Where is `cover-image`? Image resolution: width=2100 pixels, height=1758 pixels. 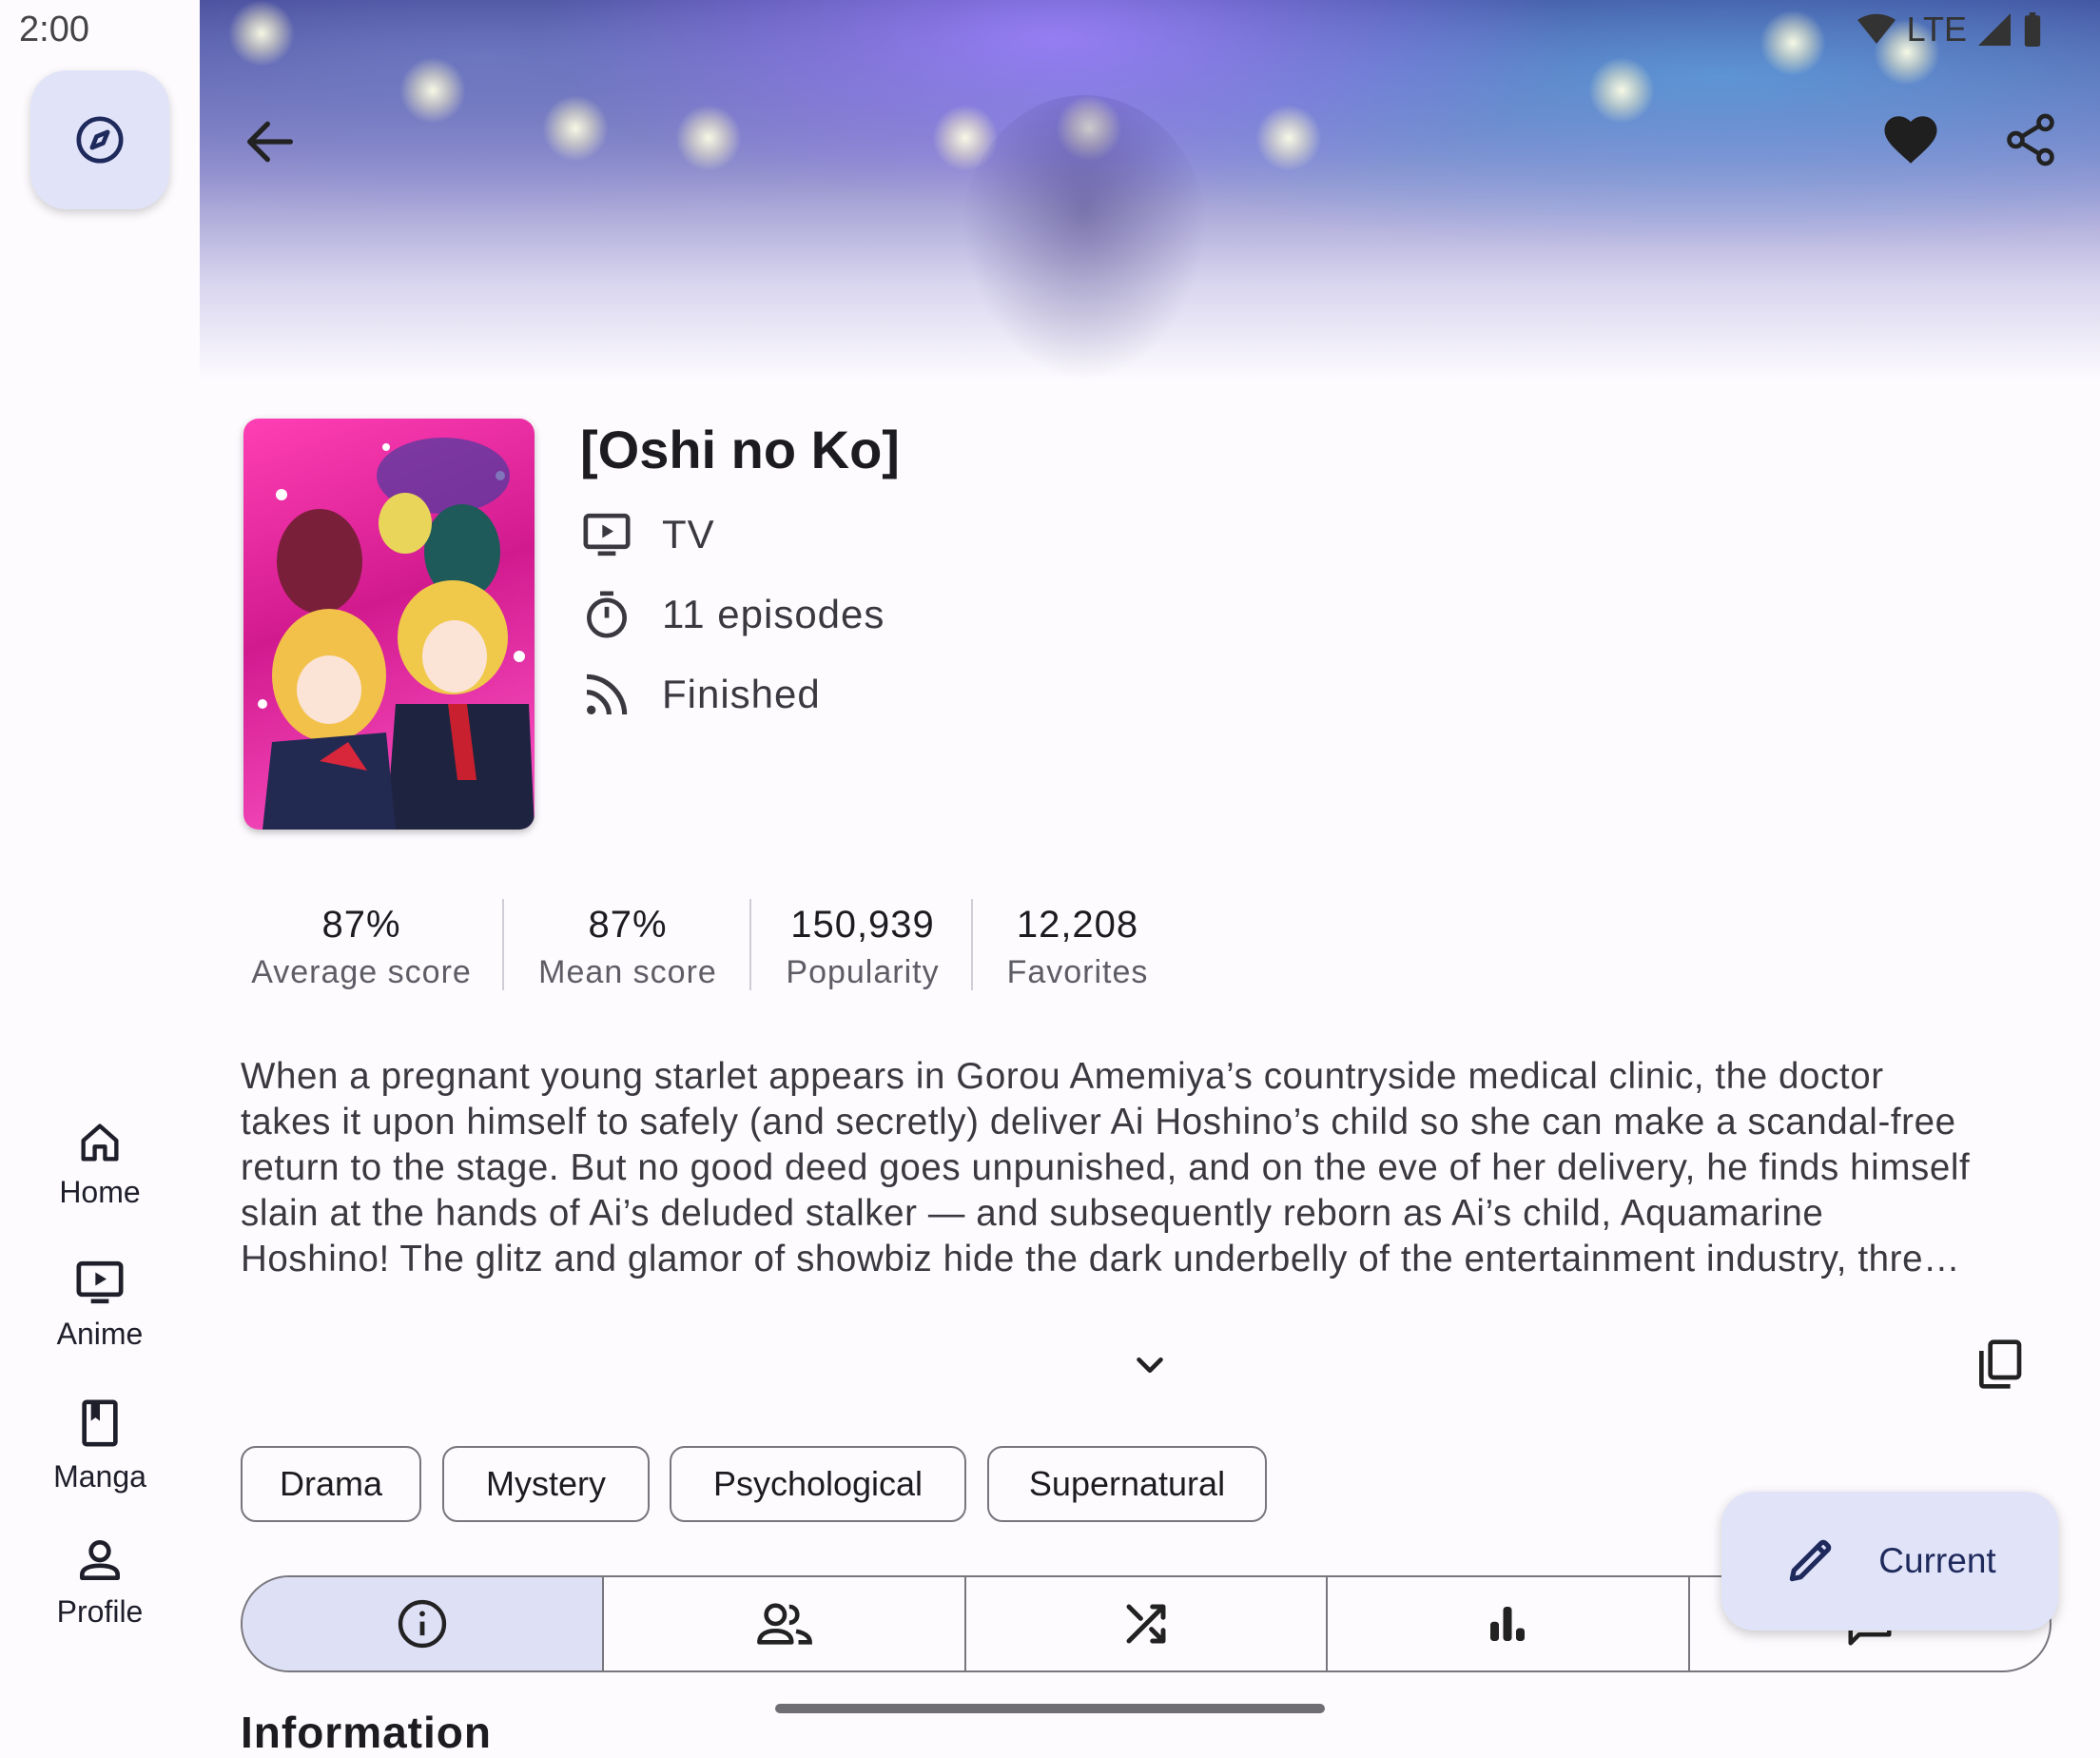 cover-image is located at coordinates (389, 625).